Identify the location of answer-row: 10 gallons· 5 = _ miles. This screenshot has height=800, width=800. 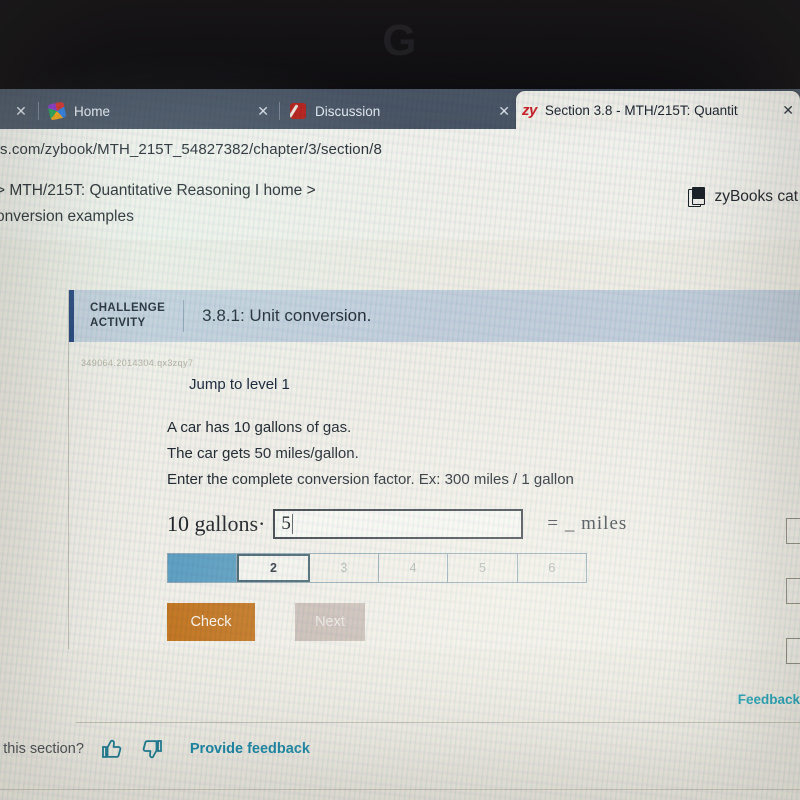
(434, 516).